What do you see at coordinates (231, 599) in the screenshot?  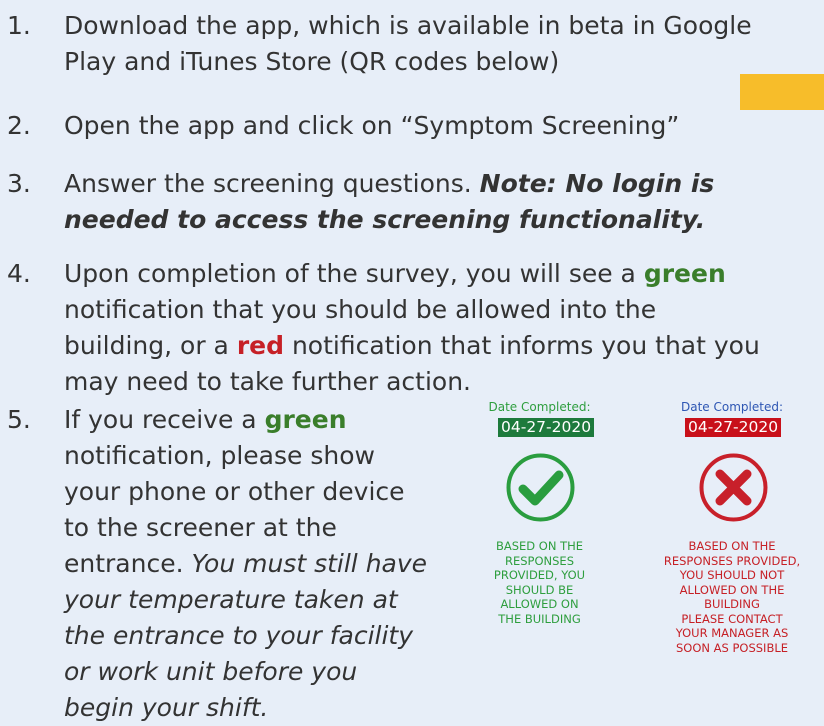 I see `step-5-line-6: your temperature taken at` at bounding box center [231, 599].